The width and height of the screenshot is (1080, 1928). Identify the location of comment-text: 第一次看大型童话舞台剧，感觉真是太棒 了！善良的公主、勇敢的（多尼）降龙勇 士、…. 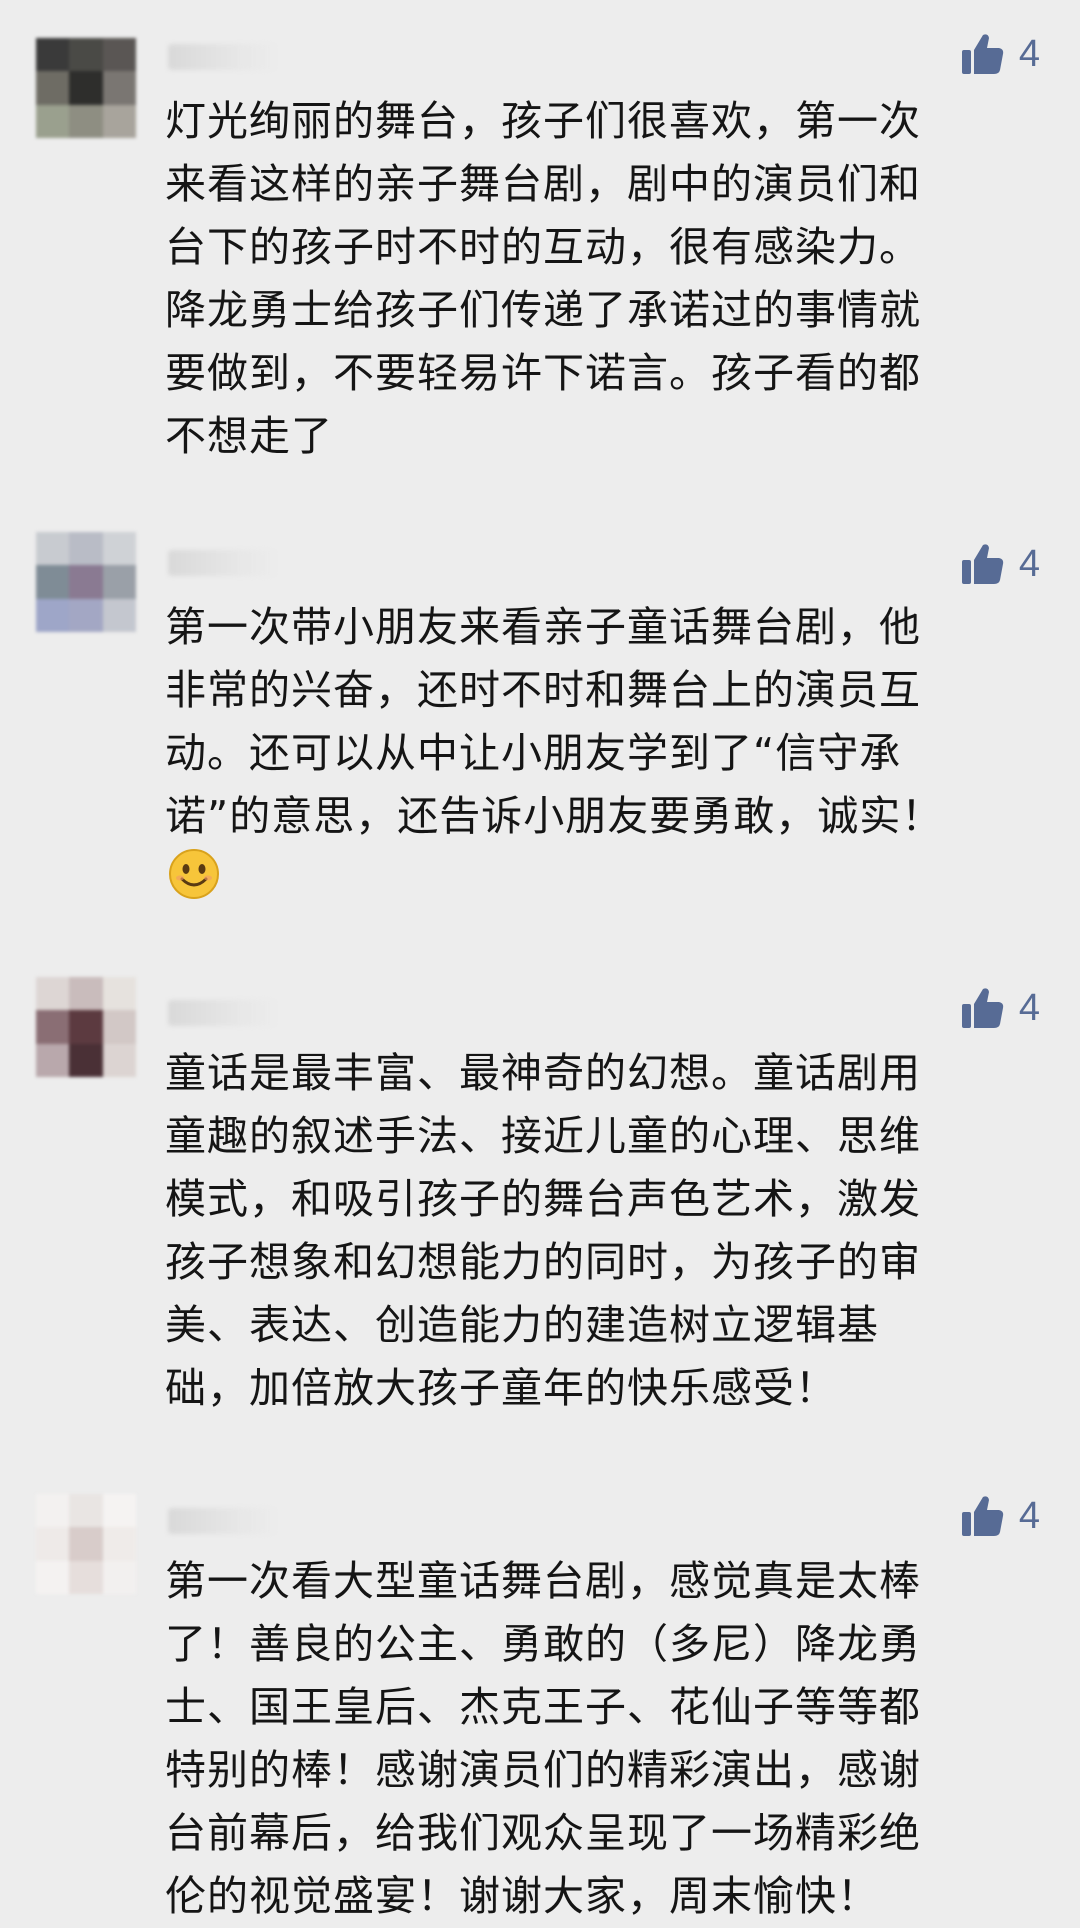
(543, 1738).